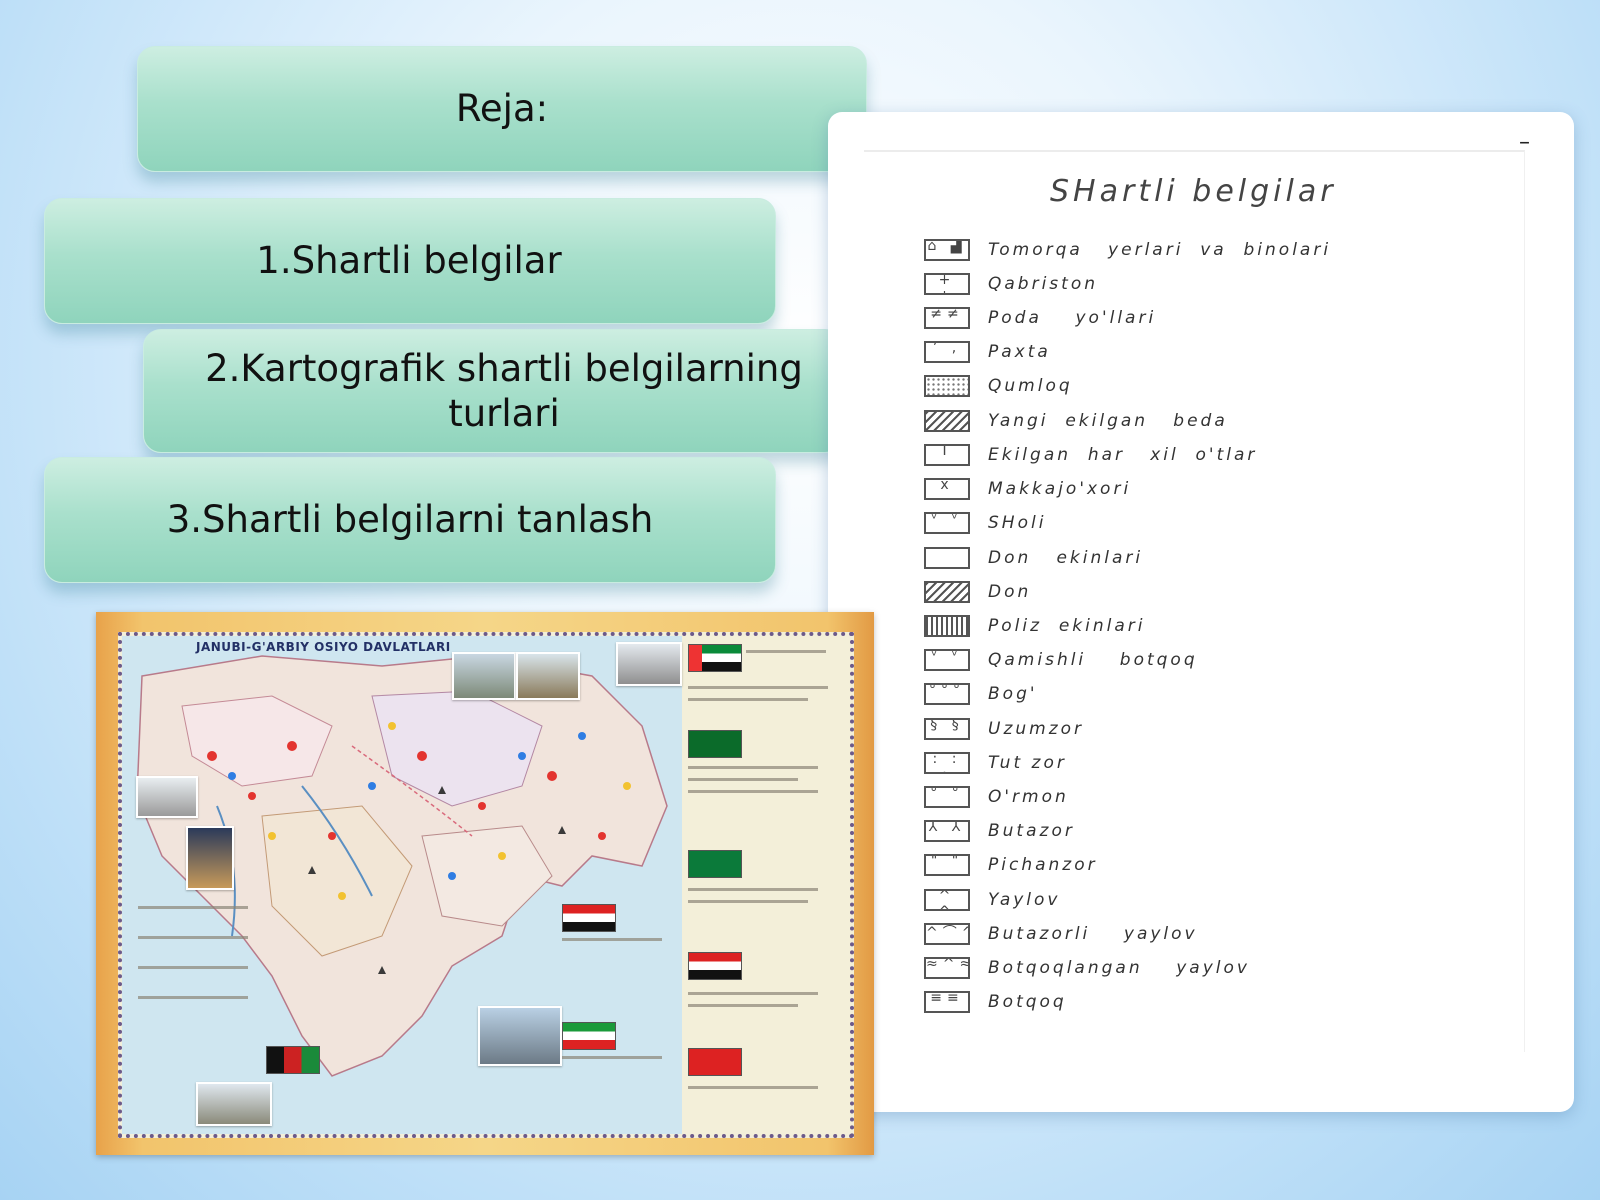 The height and width of the screenshot is (1200, 1600). What do you see at coordinates (947, 626) in the screenshot?
I see `melon-crops-icon` at bounding box center [947, 626].